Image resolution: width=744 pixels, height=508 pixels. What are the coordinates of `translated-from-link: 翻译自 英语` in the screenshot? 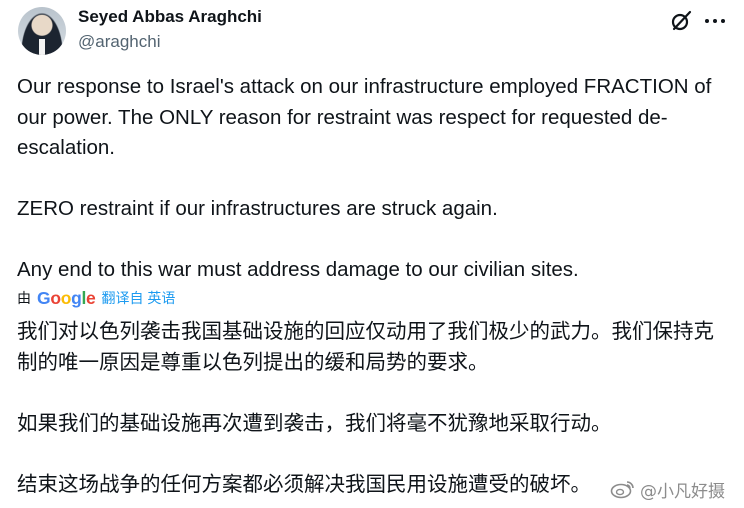 It's located at (138, 298).